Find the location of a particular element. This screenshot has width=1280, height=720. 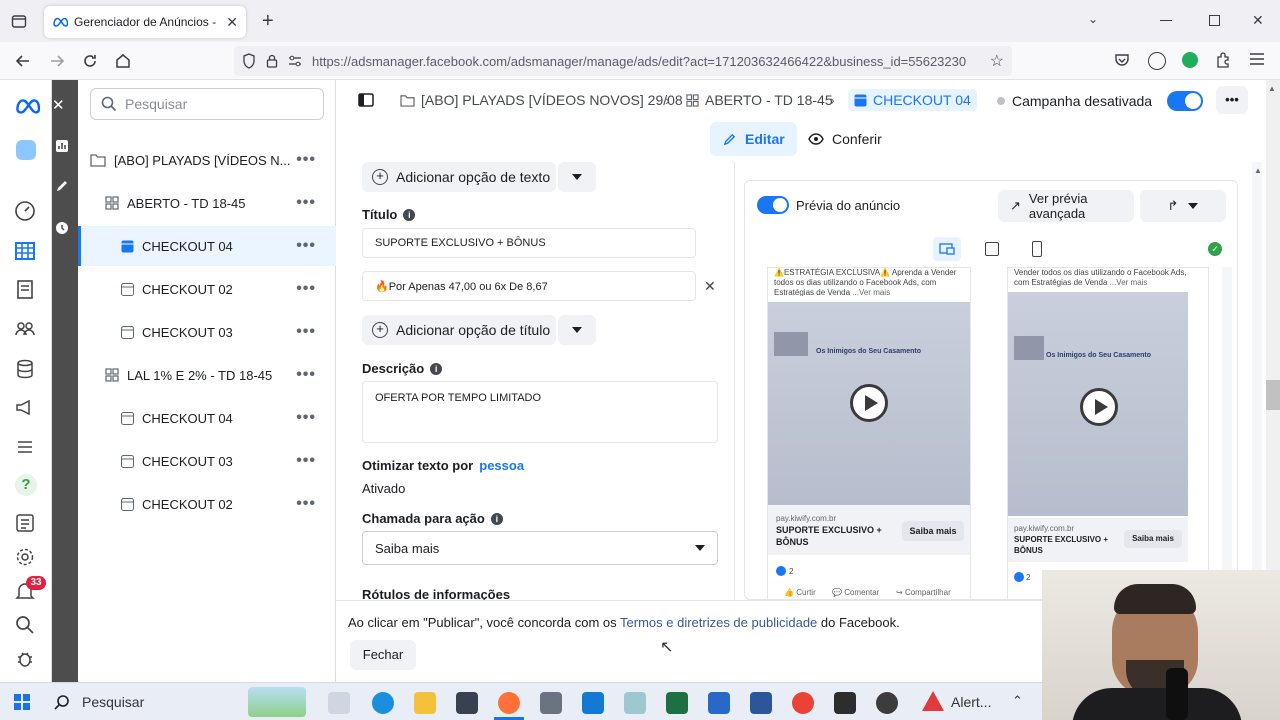

back-icon is located at coordinates (23, 61).